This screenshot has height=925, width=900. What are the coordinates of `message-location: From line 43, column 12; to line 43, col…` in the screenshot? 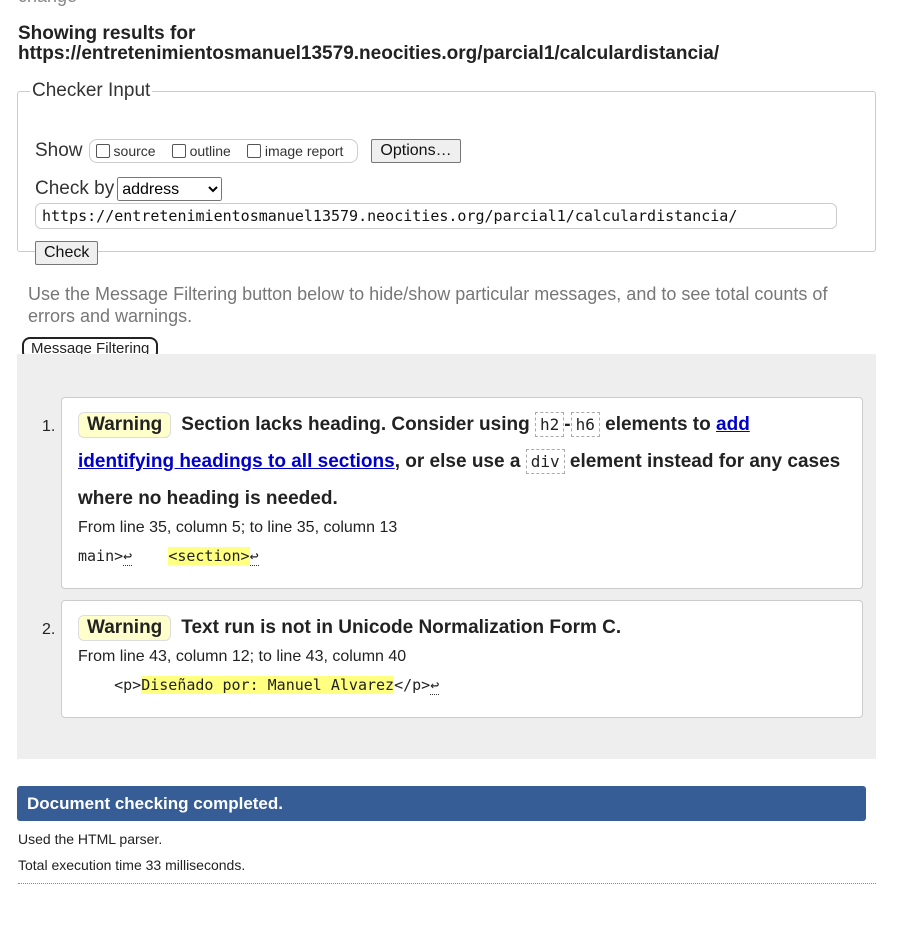 It's located at (242, 656).